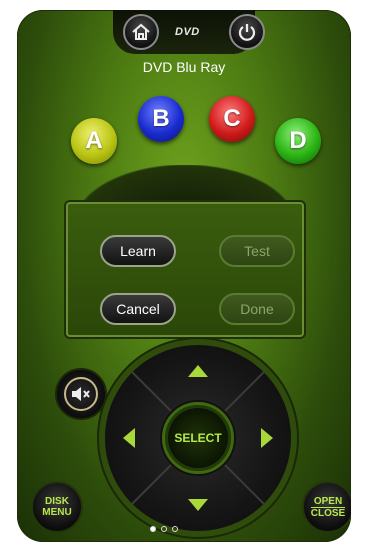  What do you see at coordinates (129, 438) in the screenshot?
I see `left-arrow-icon` at bounding box center [129, 438].